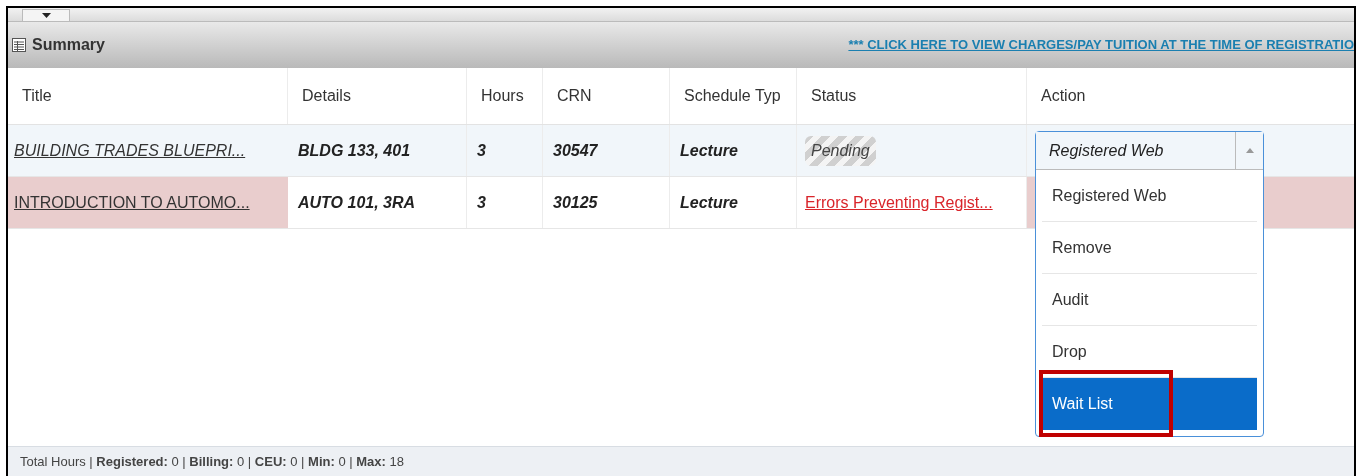 The height and width of the screenshot is (476, 1362). Describe the element at coordinates (840, 150) in the screenshot. I see `pending-status-badge: Pending` at that location.